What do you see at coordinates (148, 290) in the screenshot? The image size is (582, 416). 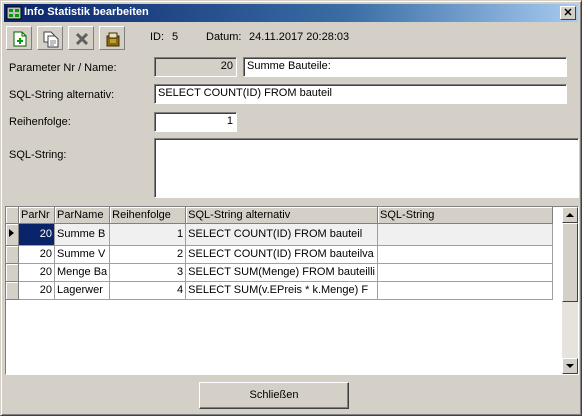 I see `cell-reihenfolge: 4` at bounding box center [148, 290].